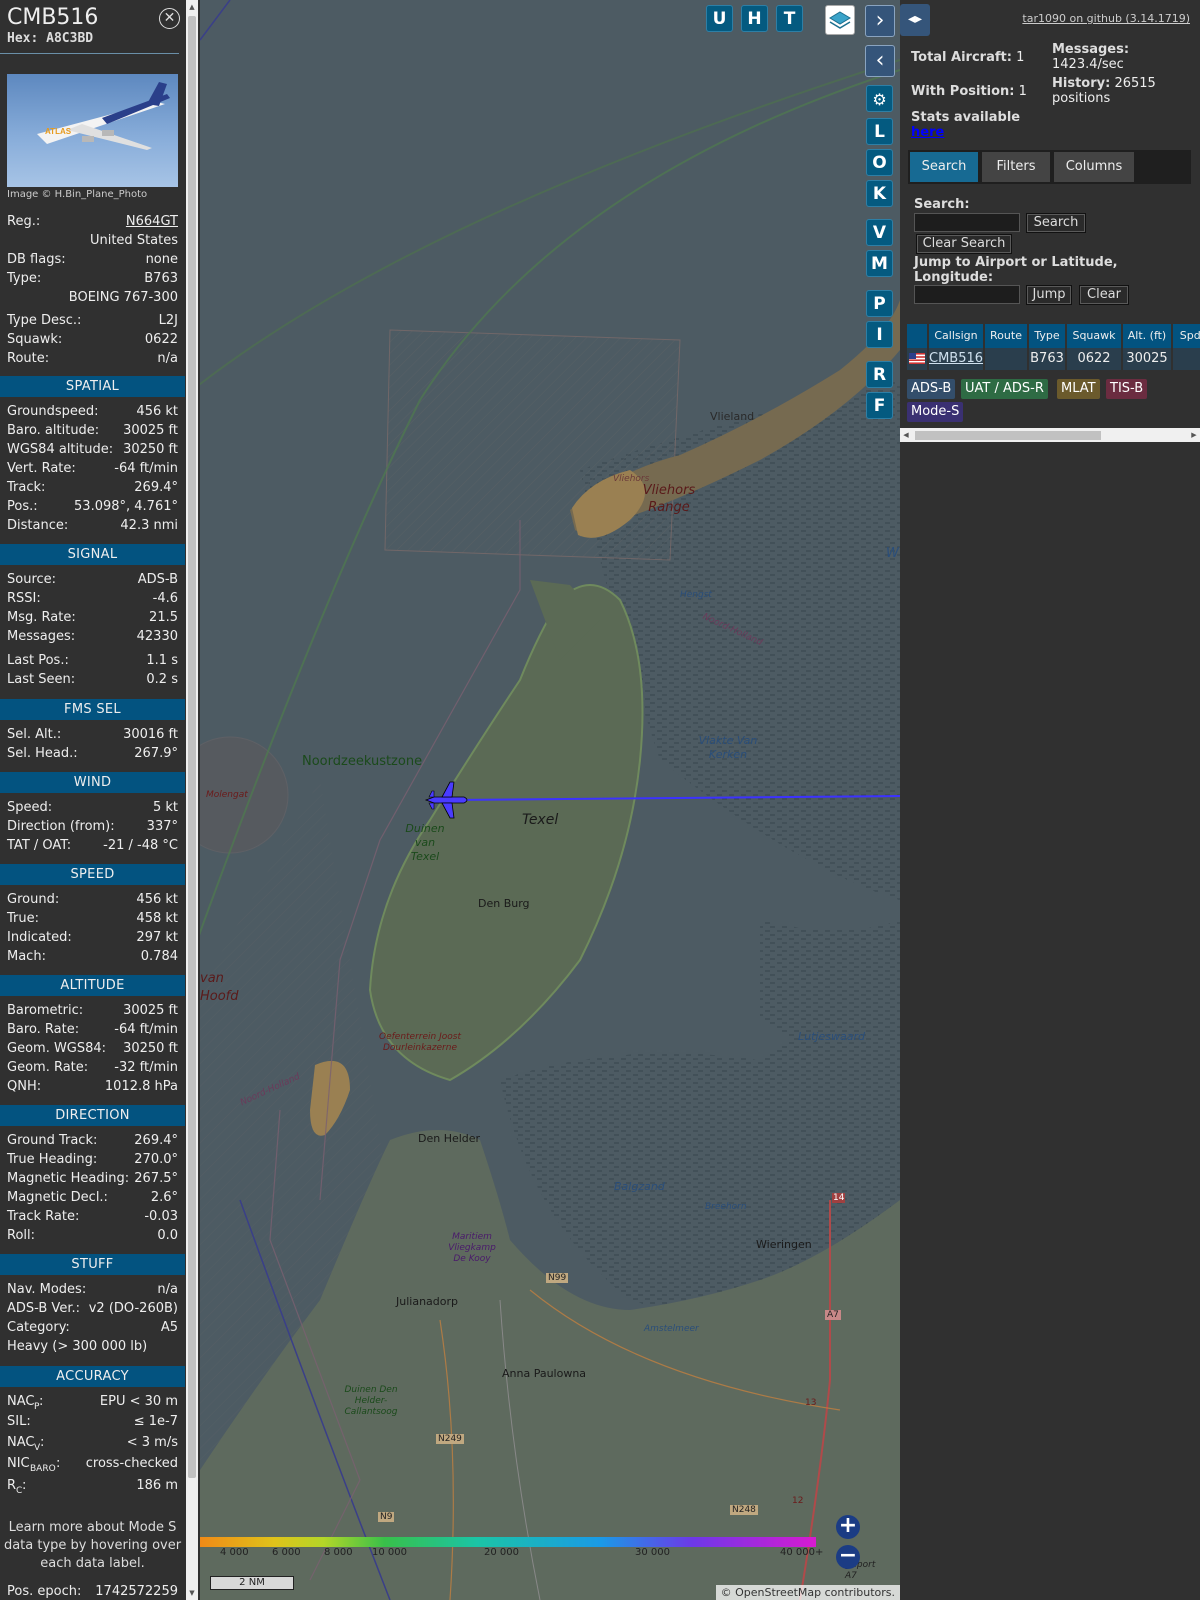 The height and width of the screenshot is (1600, 1200). What do you see at coordinates (22, 506) in the screenshot?
I see `info-label: Pos.:` at bounding box center [22, 506].